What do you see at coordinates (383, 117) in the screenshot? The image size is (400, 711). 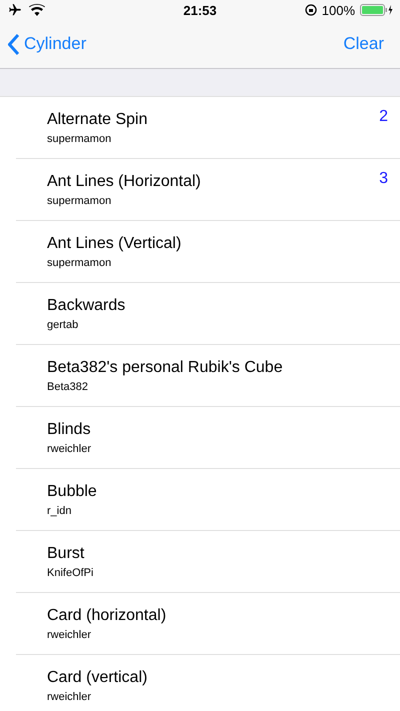 I see `item-count: 2` at bounding box center [383, 117].